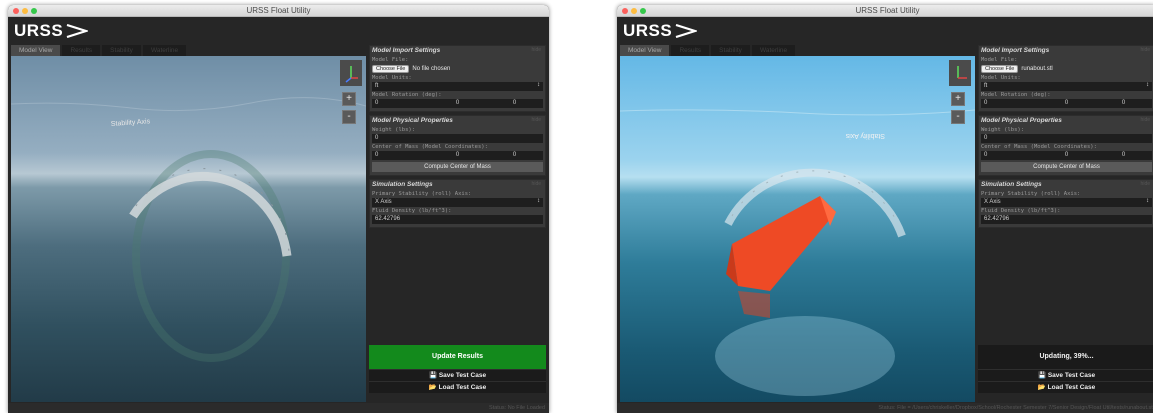 This screenshot has height=413, width=1153. What do you see at coordinates (412, 211) in the screenshot?
I see `fluid-density-label: Fluid Density (lb/ft^3):` at bounding box center [412, 211].